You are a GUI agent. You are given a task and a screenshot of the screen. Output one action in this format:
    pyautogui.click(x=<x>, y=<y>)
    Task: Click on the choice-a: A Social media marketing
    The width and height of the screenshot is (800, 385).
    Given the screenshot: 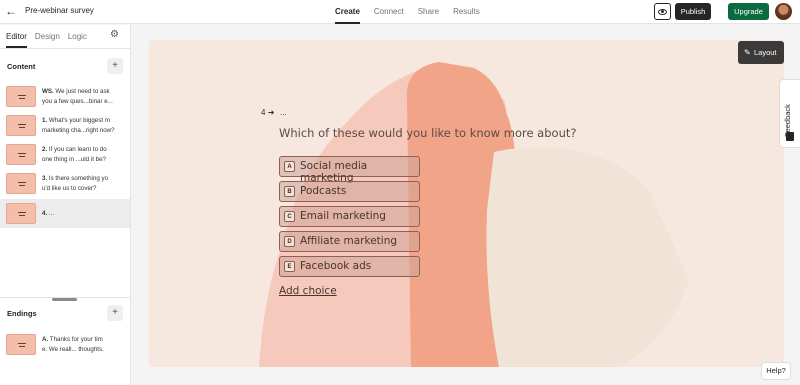 What is the action you would take?
    pyautogui.click(x=349, y=170)
    